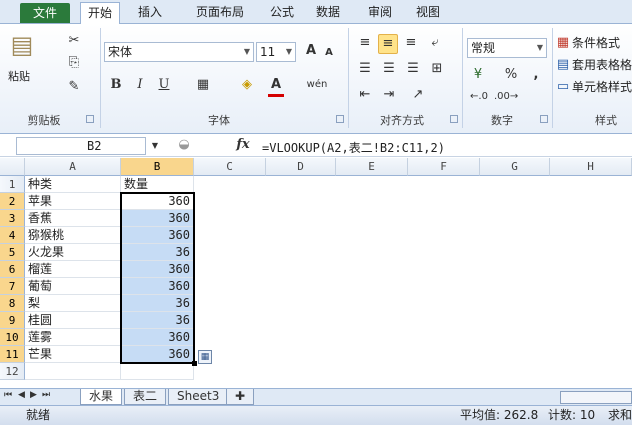 This screenshot has height=425, width=632. I want to click on row-header: 10, so click(12, 337).